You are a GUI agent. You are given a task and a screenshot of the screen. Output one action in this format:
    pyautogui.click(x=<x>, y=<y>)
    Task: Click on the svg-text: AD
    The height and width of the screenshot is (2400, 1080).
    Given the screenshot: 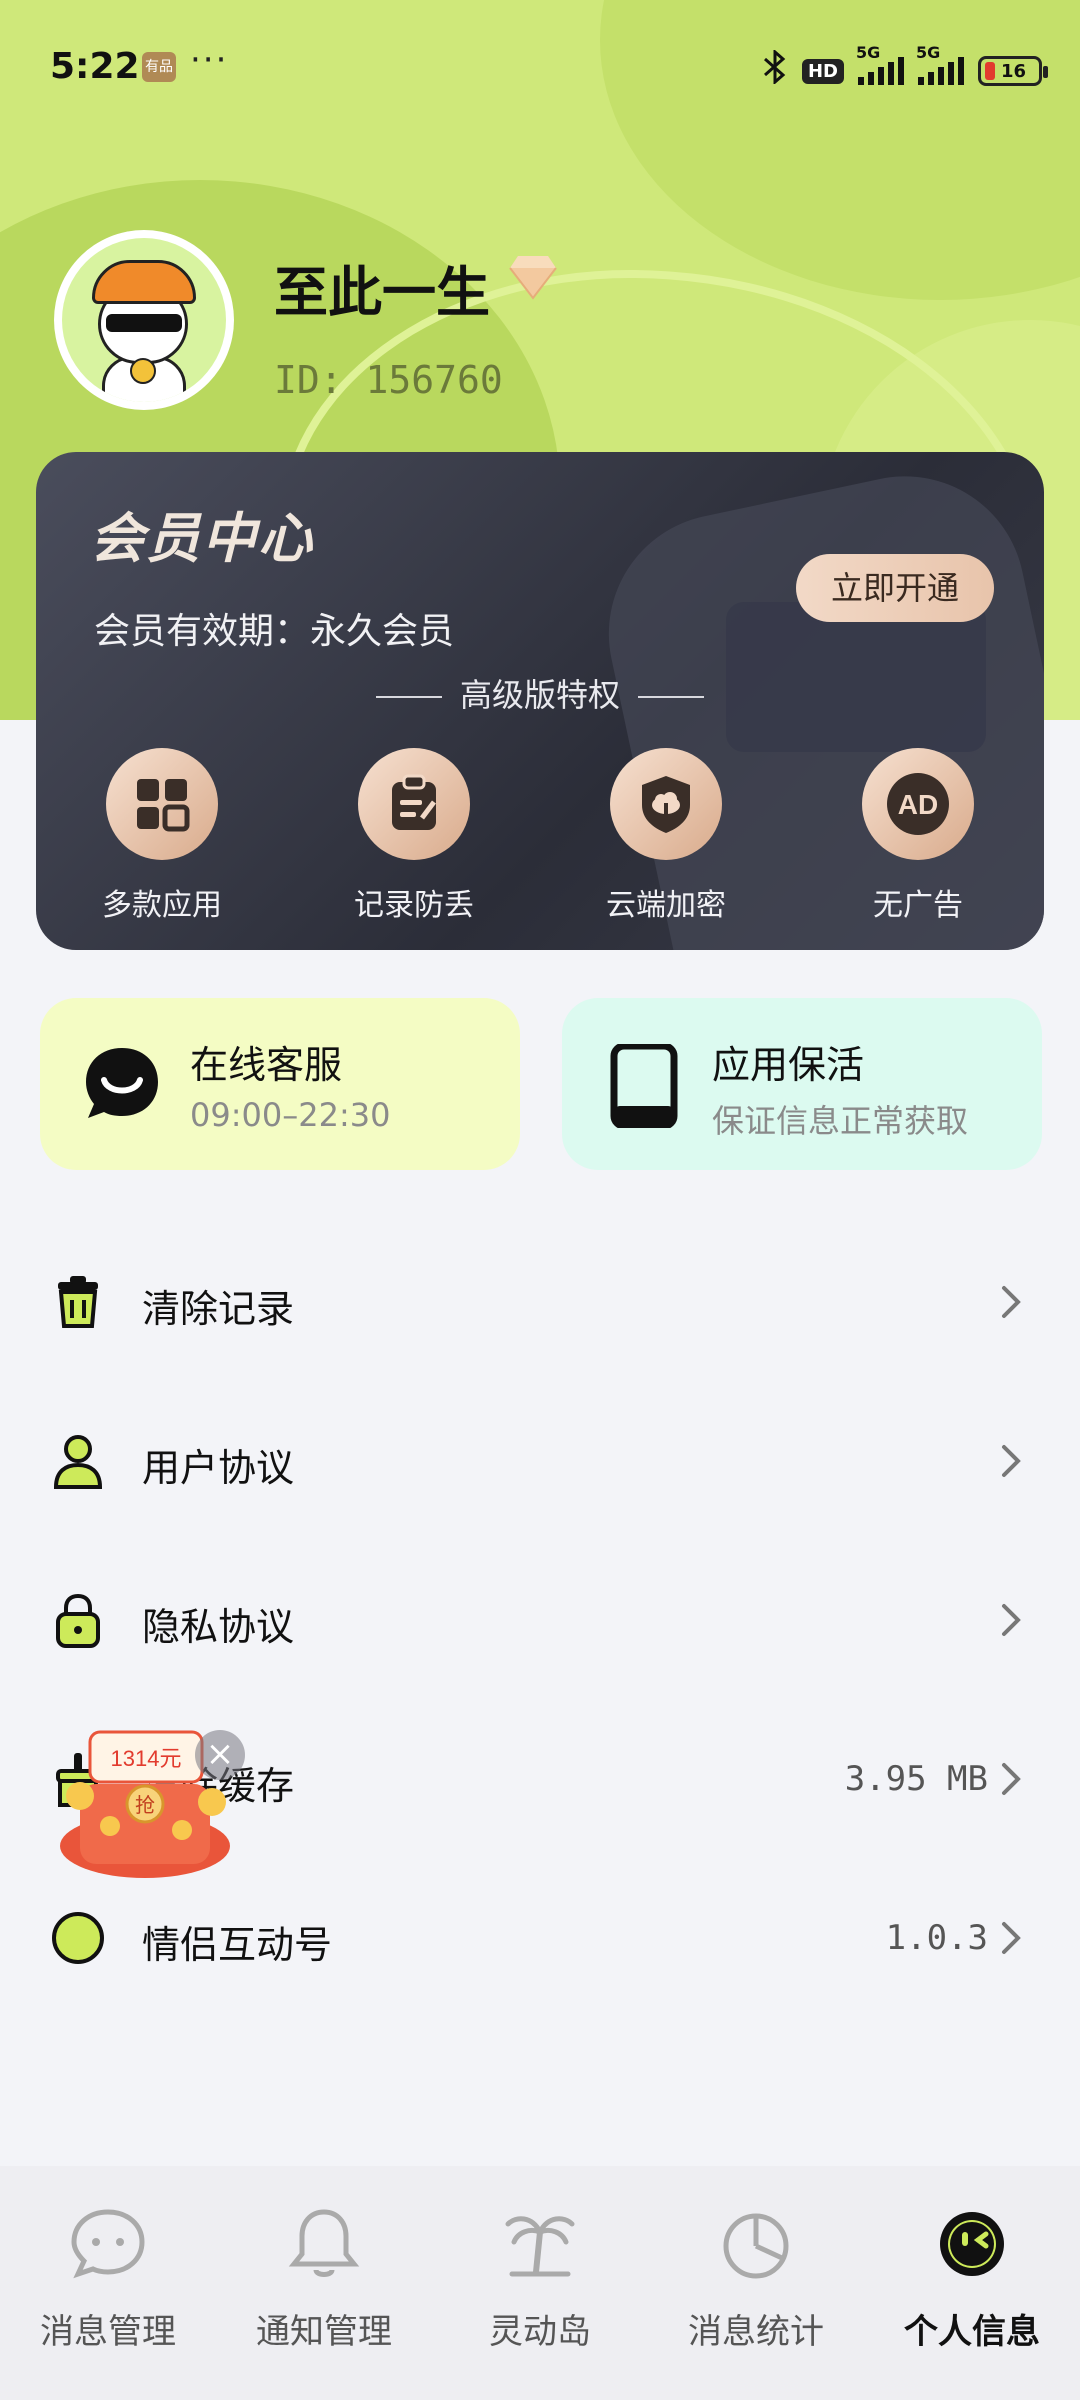 What is the action you would take?
    pyautogui.click(x=918, y=804)
    